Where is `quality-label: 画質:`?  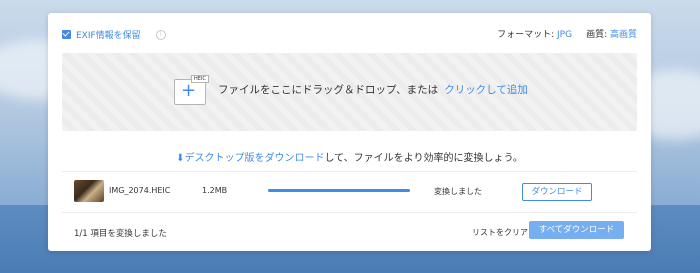
quality-label: 画質: is located at coordinates (597, 35).